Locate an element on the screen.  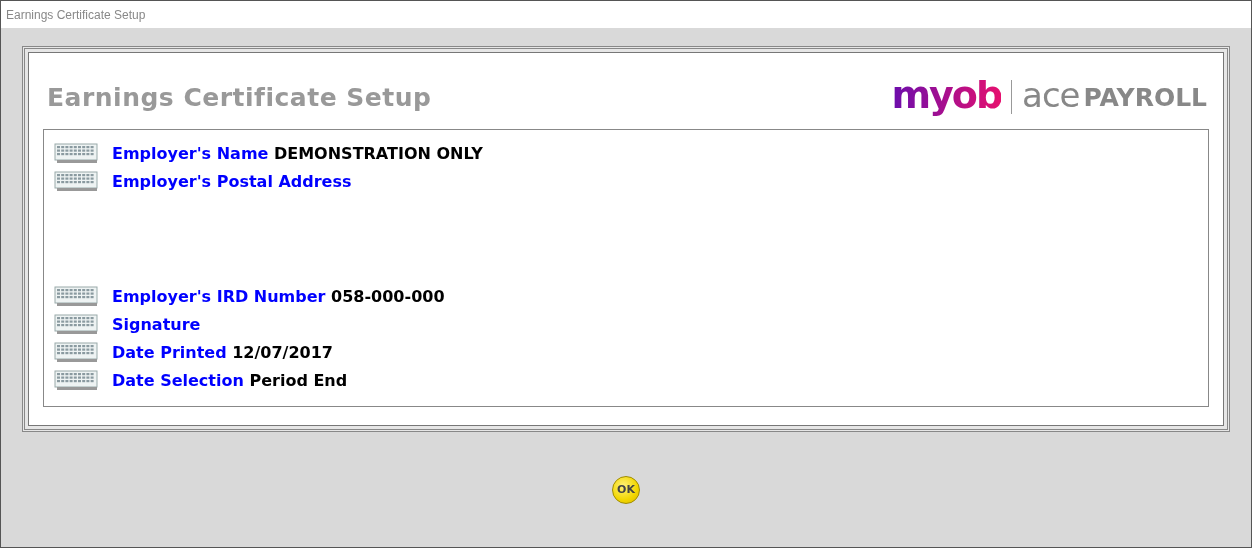
field-text: Date Selection Period End is located at coordinates (230, 380).